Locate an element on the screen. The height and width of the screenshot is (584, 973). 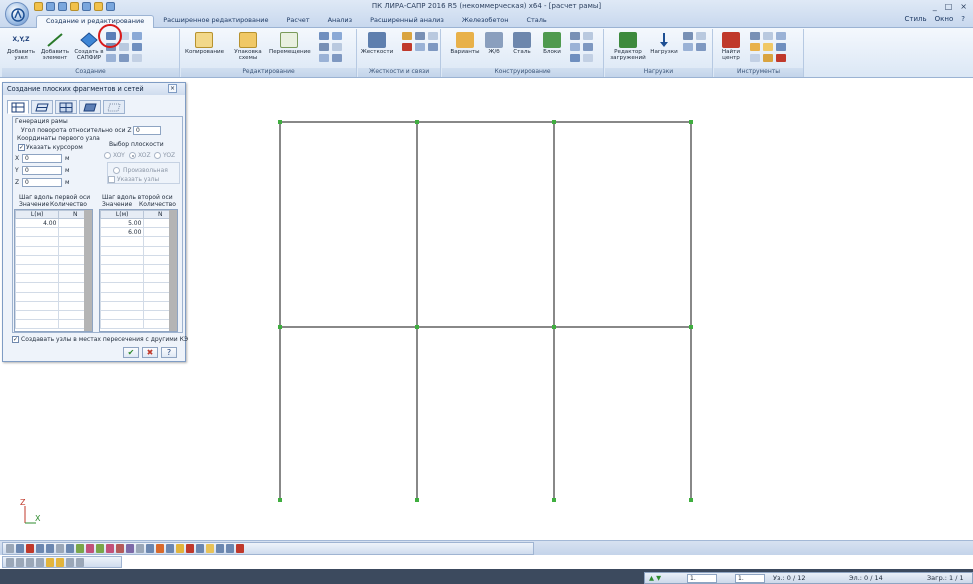
zoom-in-icon is located at coordinates (40, 548).